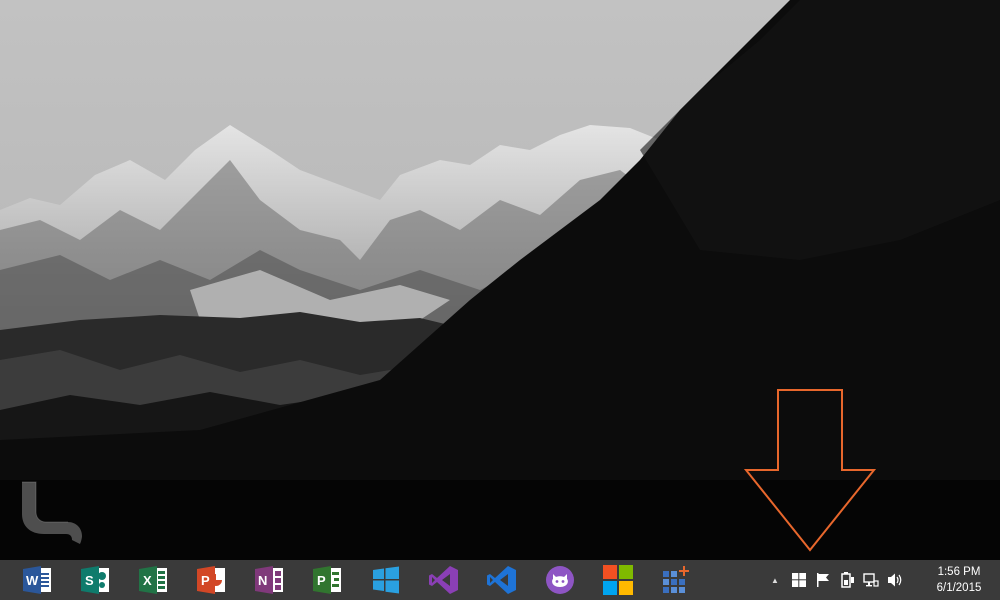 The image size is (1000, 600). I want to click on visual-studio-icon, so click(443, 580).